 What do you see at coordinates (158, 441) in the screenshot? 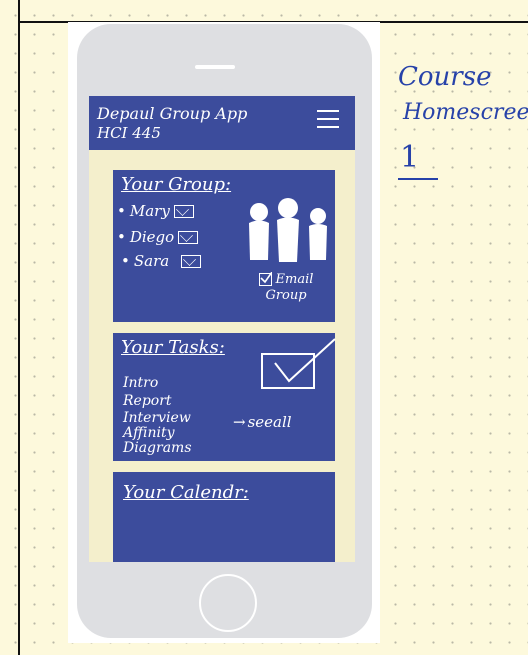
I see `task-item: Affinity Diagrams` at bounding box center [158, 441].